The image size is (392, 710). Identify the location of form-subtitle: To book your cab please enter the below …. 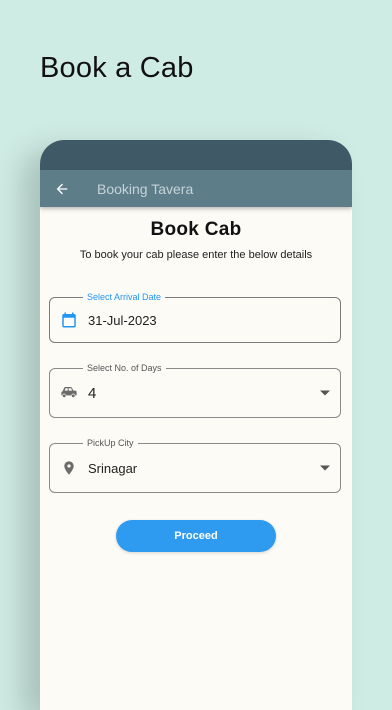
(196, 255).